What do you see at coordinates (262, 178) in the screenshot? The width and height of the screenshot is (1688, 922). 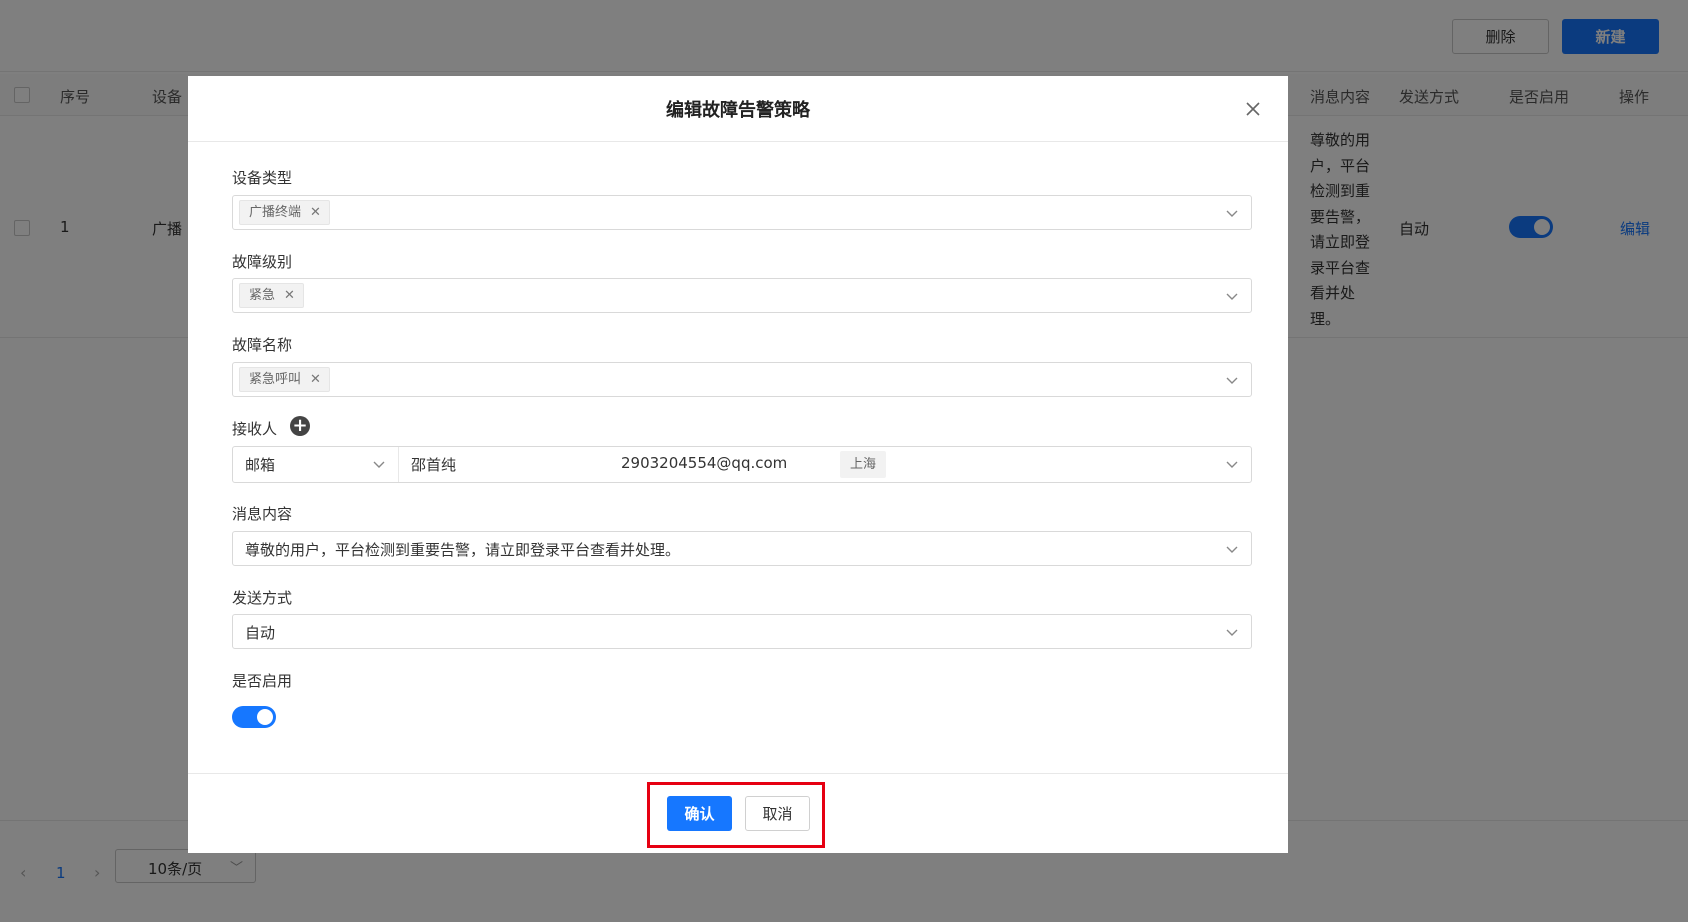 I see `device-type-label: 设备类型` at bounding box center [262, 178].